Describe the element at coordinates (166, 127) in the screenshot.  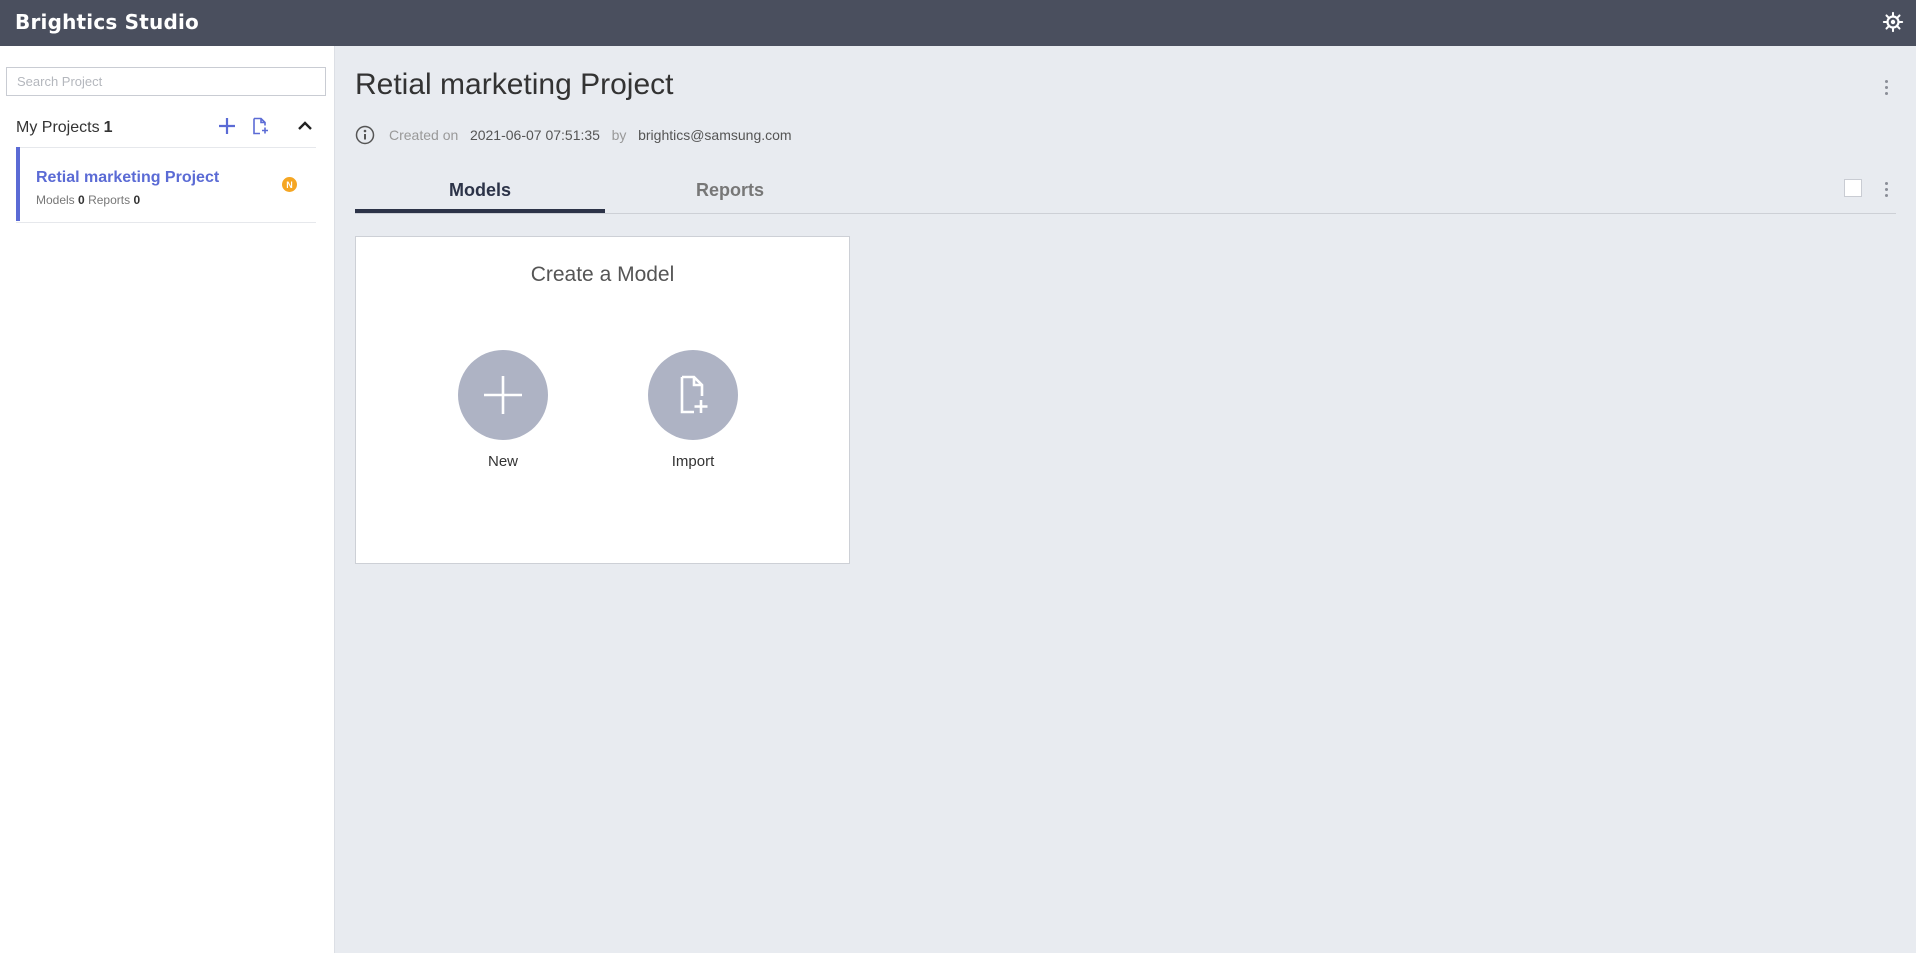
I see `my-projects-header: My Projects 1` at that location.